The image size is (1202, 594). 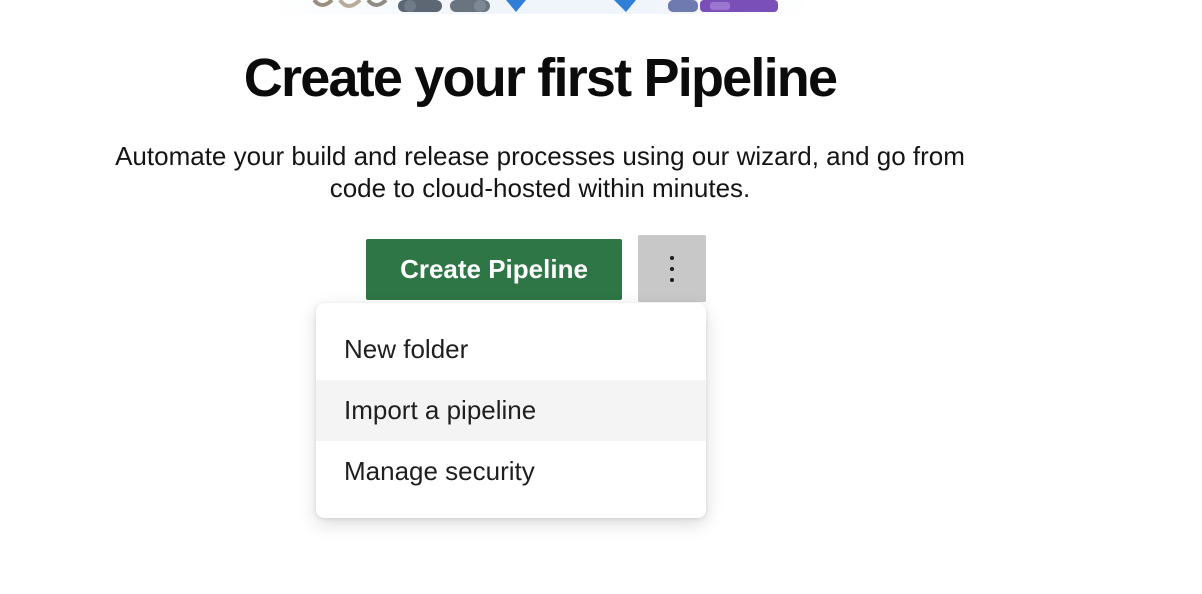 What do you see at coordinates (494, 269) in the screenshot?
I see `create-pipeline-button: Create Pipeline` at bounding box center [494, 269].